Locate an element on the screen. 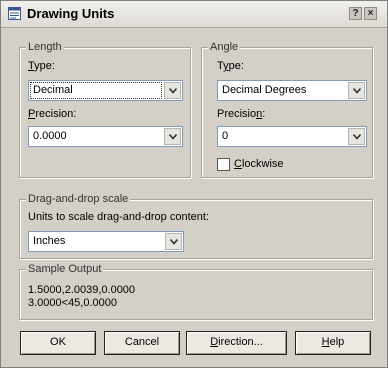 The height and width of the screenshot is (368, 388). help-button-label: Help is located at coordinates (333, 342).